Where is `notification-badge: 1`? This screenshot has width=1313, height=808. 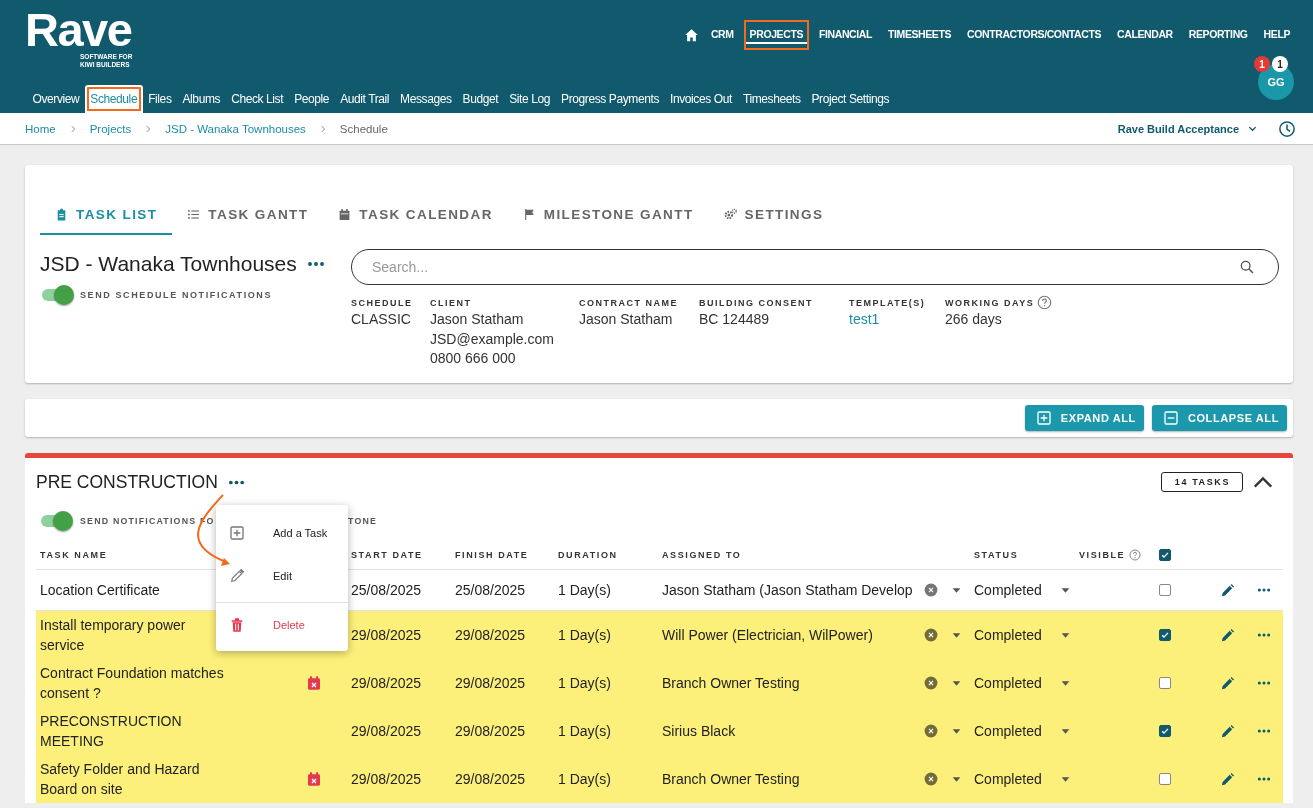
notification-badge: 1 is located at coordinates (1280, 64).